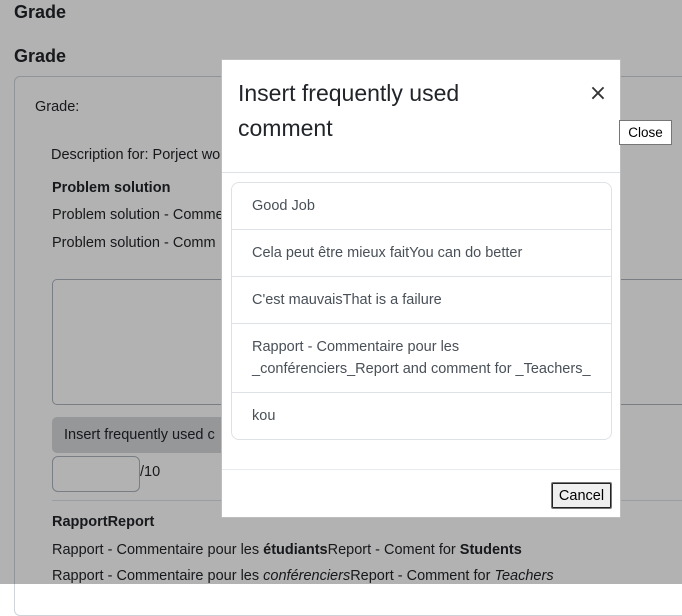 Image resolution: width=682 pixels, height=616 pixels. Describe the element at coordinates (421, 206) in the screenshot. I see `comment-item-good-job: Good Job` at that location.